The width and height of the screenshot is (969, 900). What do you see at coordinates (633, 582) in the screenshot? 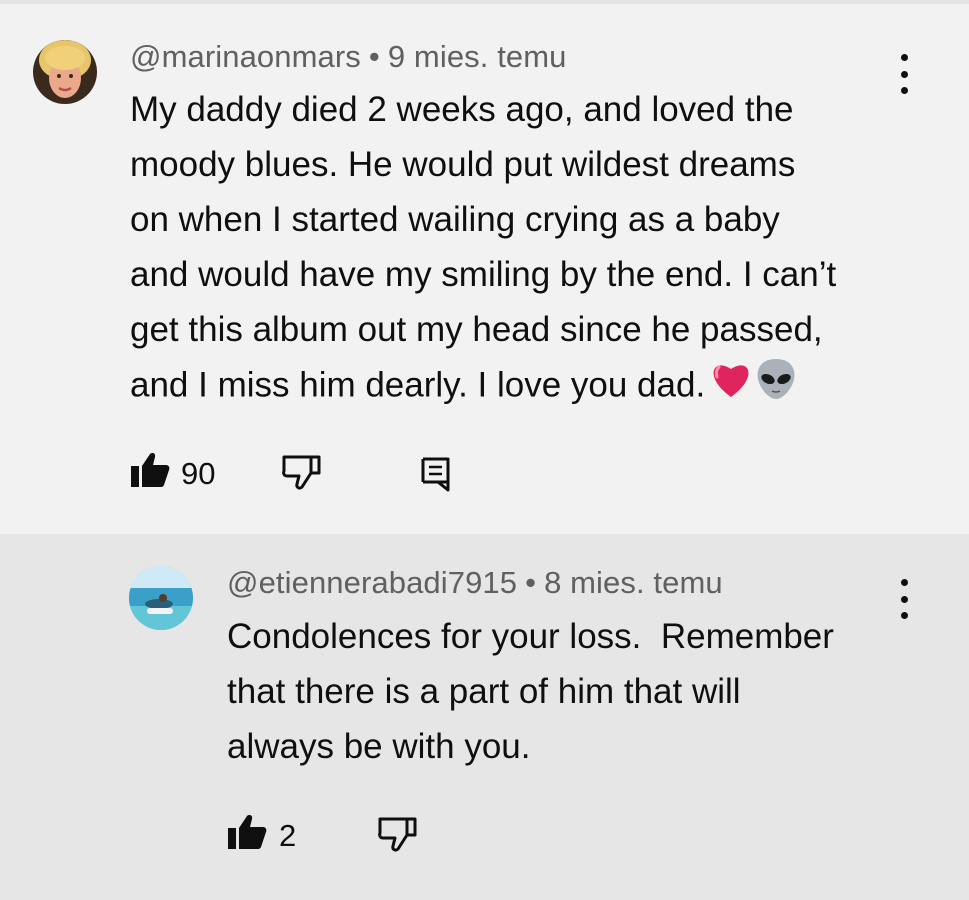
I see `reply-timestamp: 8 mies. temu` at bounding box center [633, 582].